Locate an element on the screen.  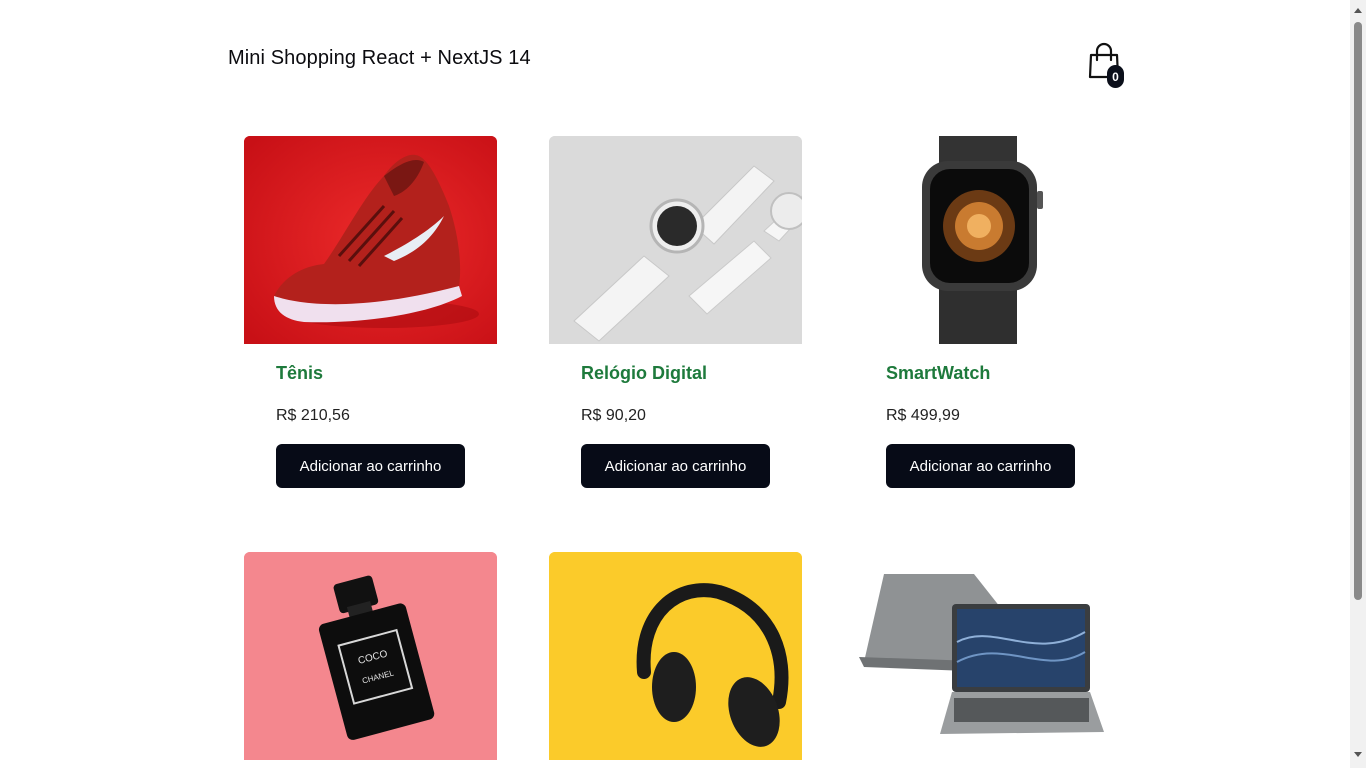
page-scrollbar is located at coordinates (1358, 384).